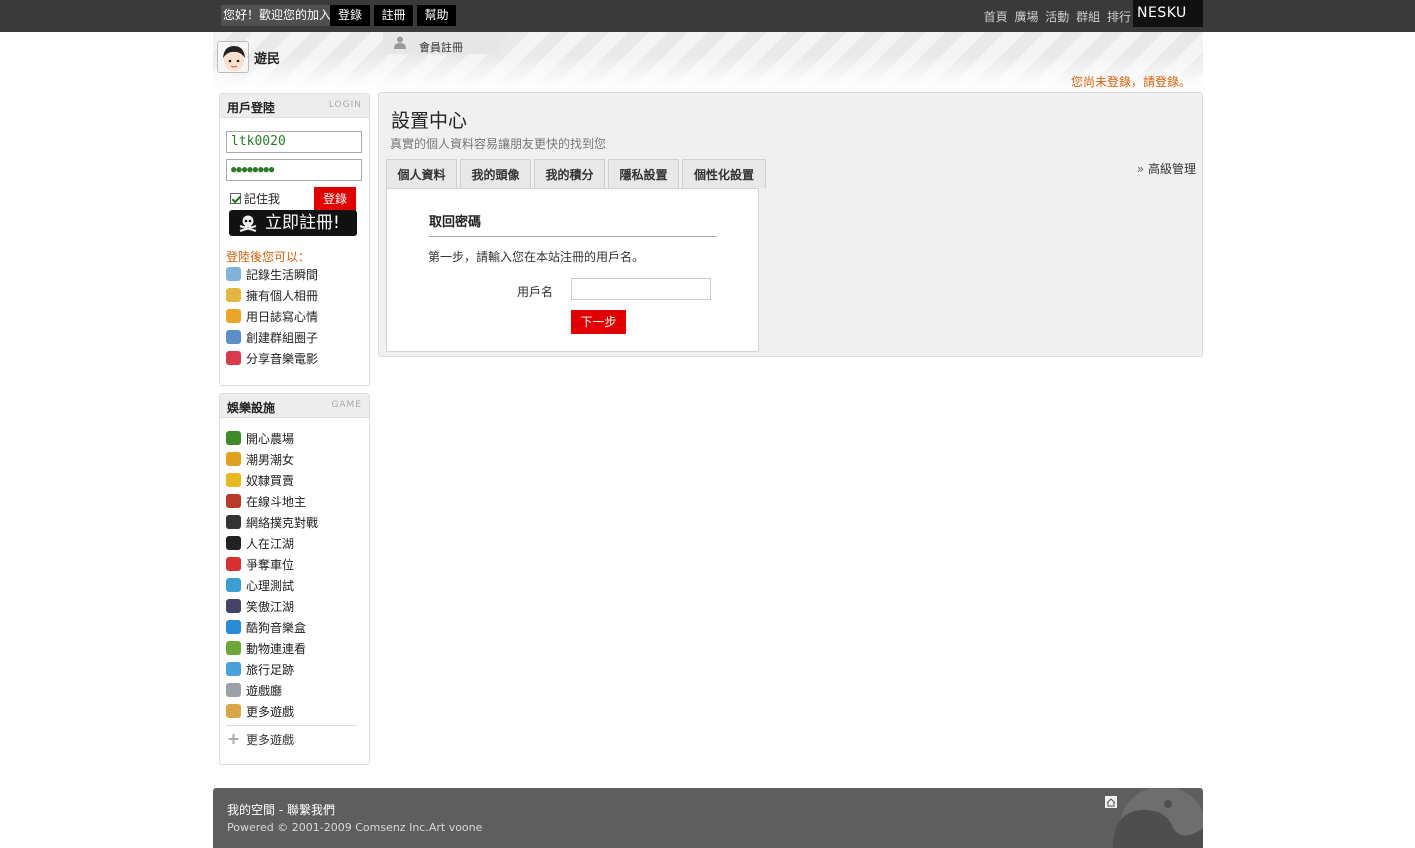 The image size is (1415, 848). Describe the element at coordinates (996, 17) in the screenshot. I see `nav-home: 首頁` at that location.